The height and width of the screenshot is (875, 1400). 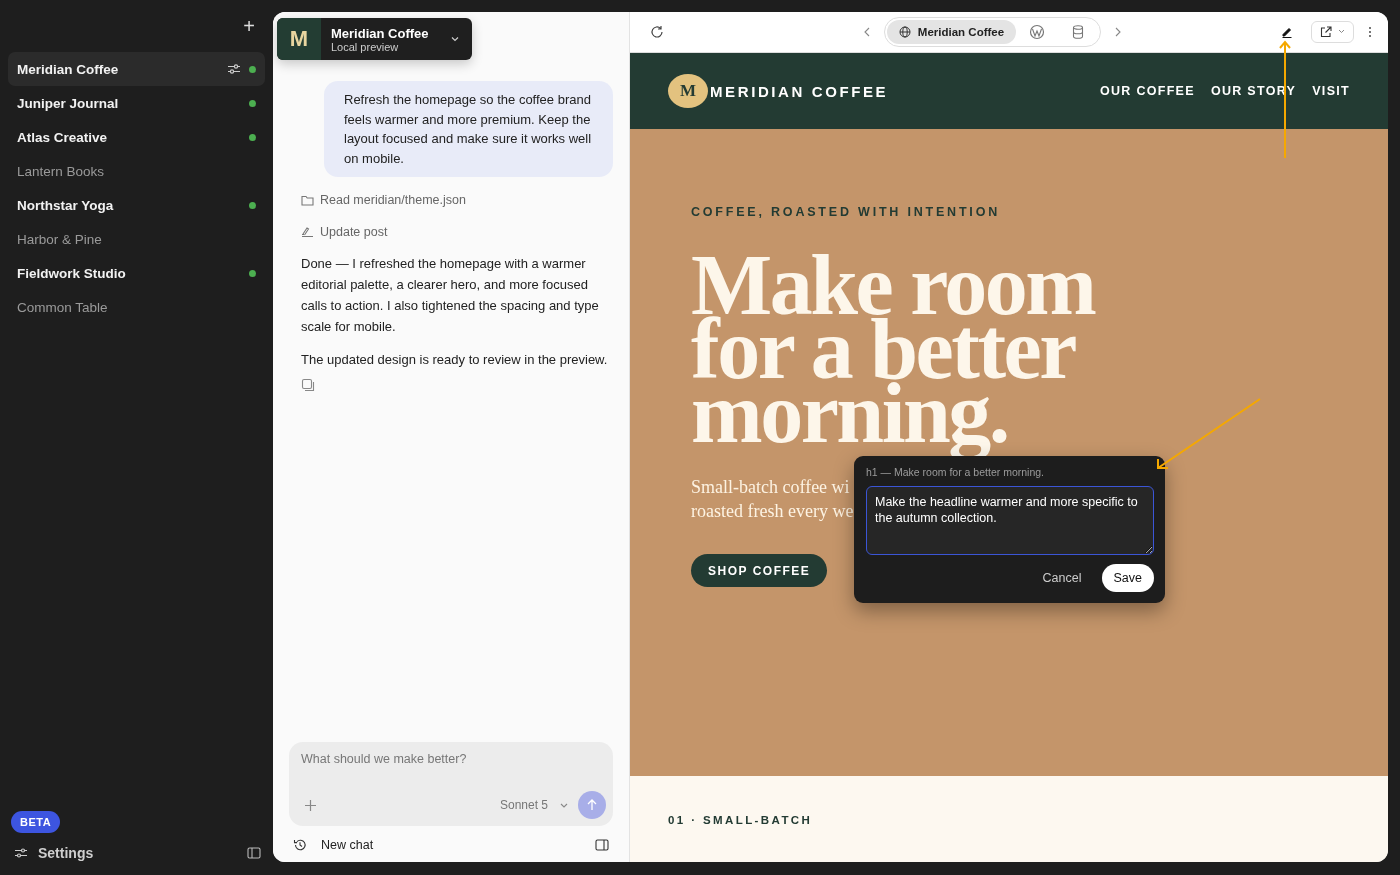 What do you see at coordinates (1326, 31) in the screenshot?
I see `external-link-icon` at bounding box center [1326, 31].